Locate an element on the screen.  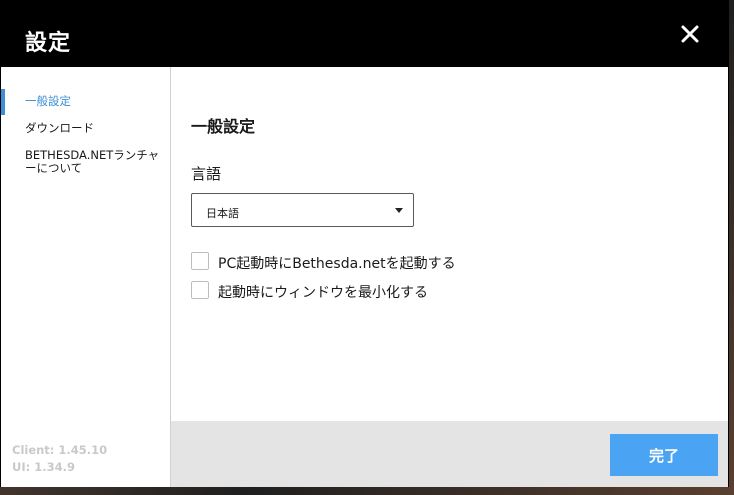
minimize-on-startup-label: 起動時にウィンドウを最小化する is located at coordinates (323, 293).